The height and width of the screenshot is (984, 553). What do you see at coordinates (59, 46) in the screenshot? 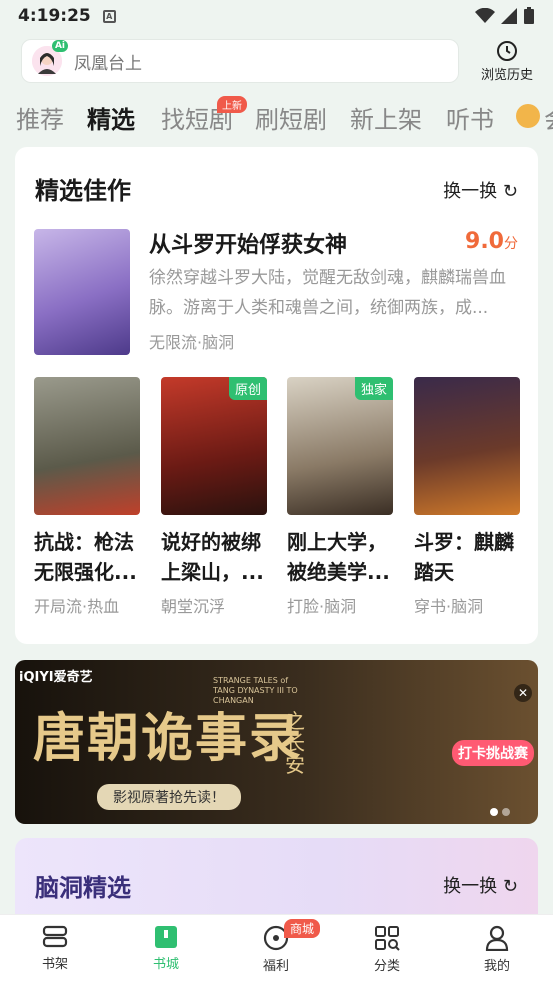
I see `ai-badge: Ai` at bounding box center [59, 46].